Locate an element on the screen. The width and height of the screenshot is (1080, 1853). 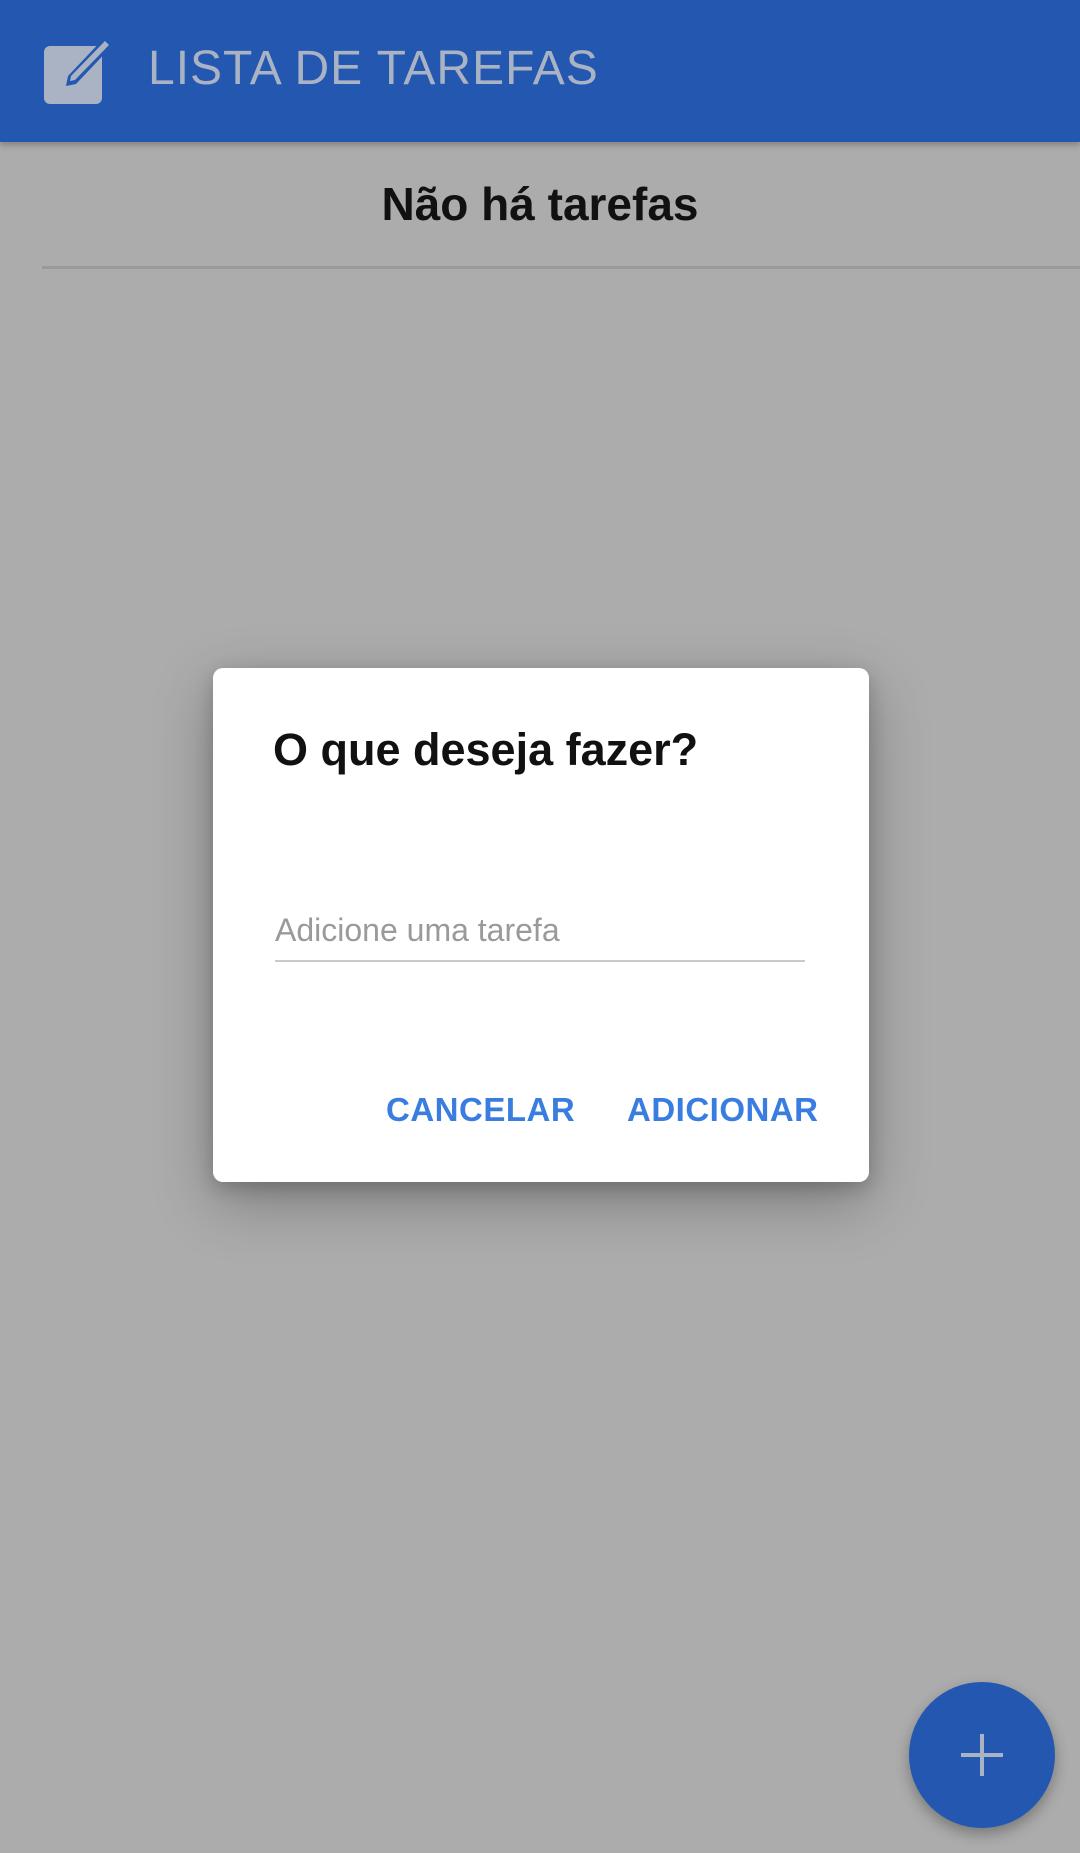
cancel-button: CANCELAR is located at coordinates (480, 1110).